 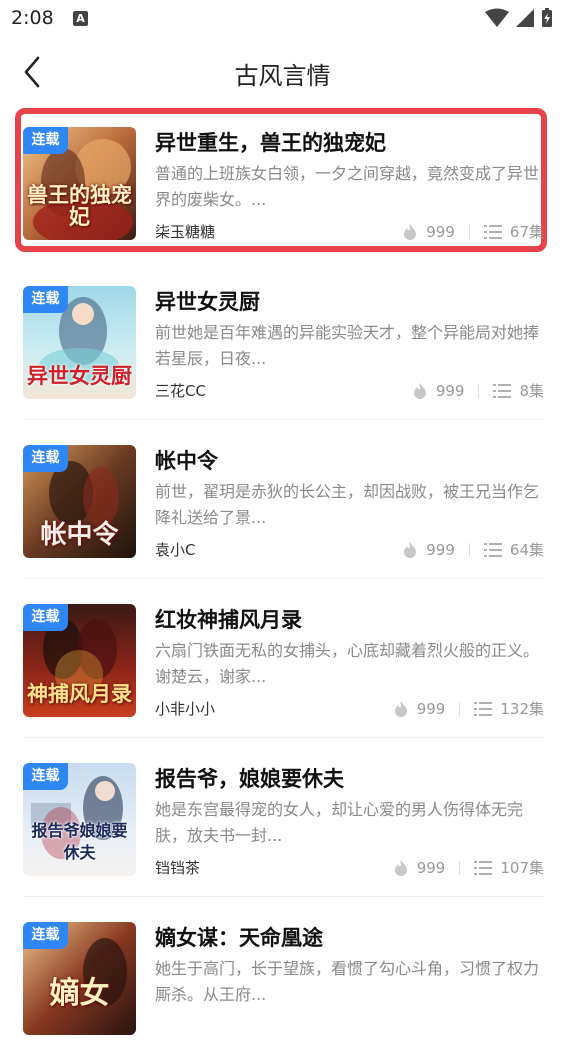 What do you see at coordinates (522, 709) in the screenshot?
I see `episode-count: 132集` at bounding box center [522, 709].